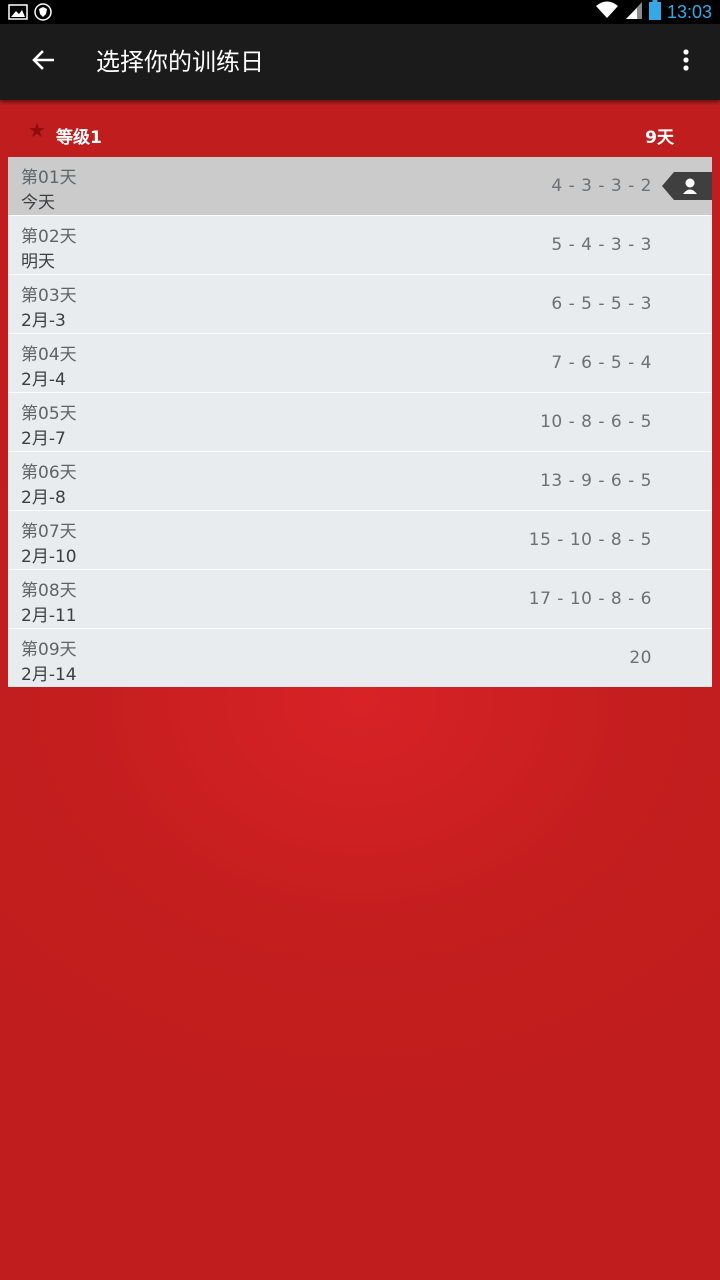 This screenshot has width=720, height=1280. I want to click on page-title: 选择你的训练日, so click(180, 62).